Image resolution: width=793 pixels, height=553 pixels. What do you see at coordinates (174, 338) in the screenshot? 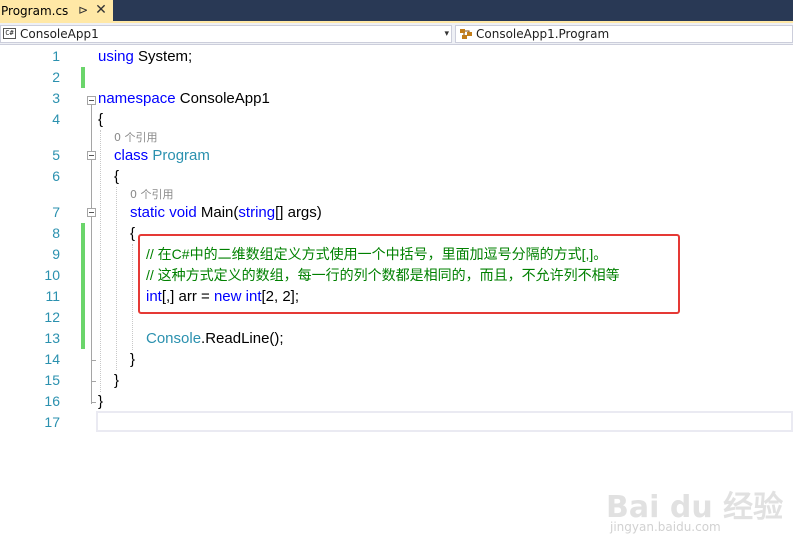
I see `type-name: Console` at bounding box center [174, 338].